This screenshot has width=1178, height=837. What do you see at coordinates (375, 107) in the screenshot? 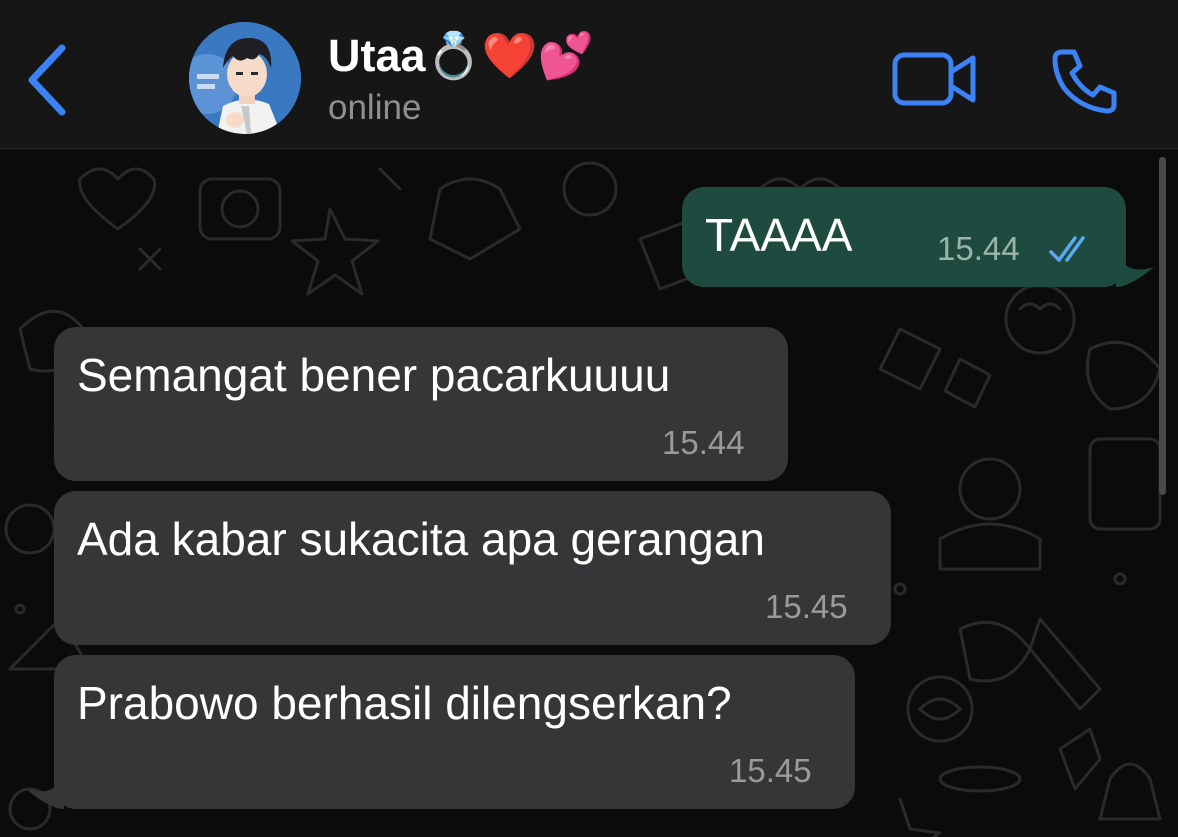
I see `contact-status: online` at bounding box center [375, 107].